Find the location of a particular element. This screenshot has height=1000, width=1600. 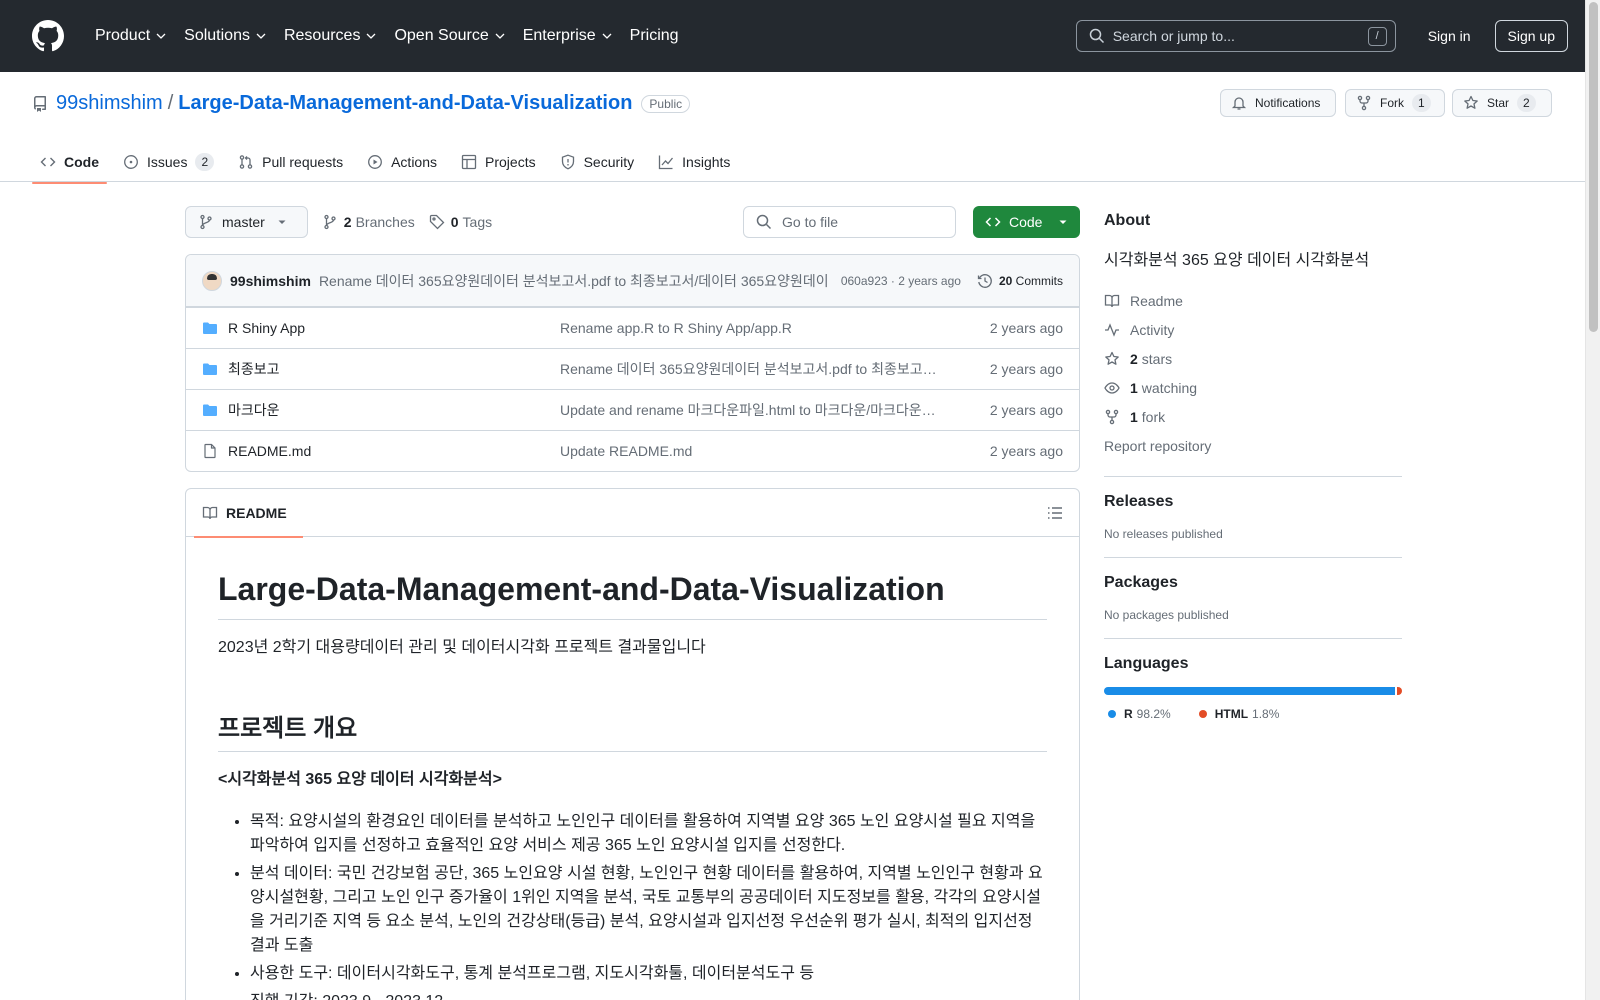

forks-link: 1 fork is located at coordinates (1253, 416).